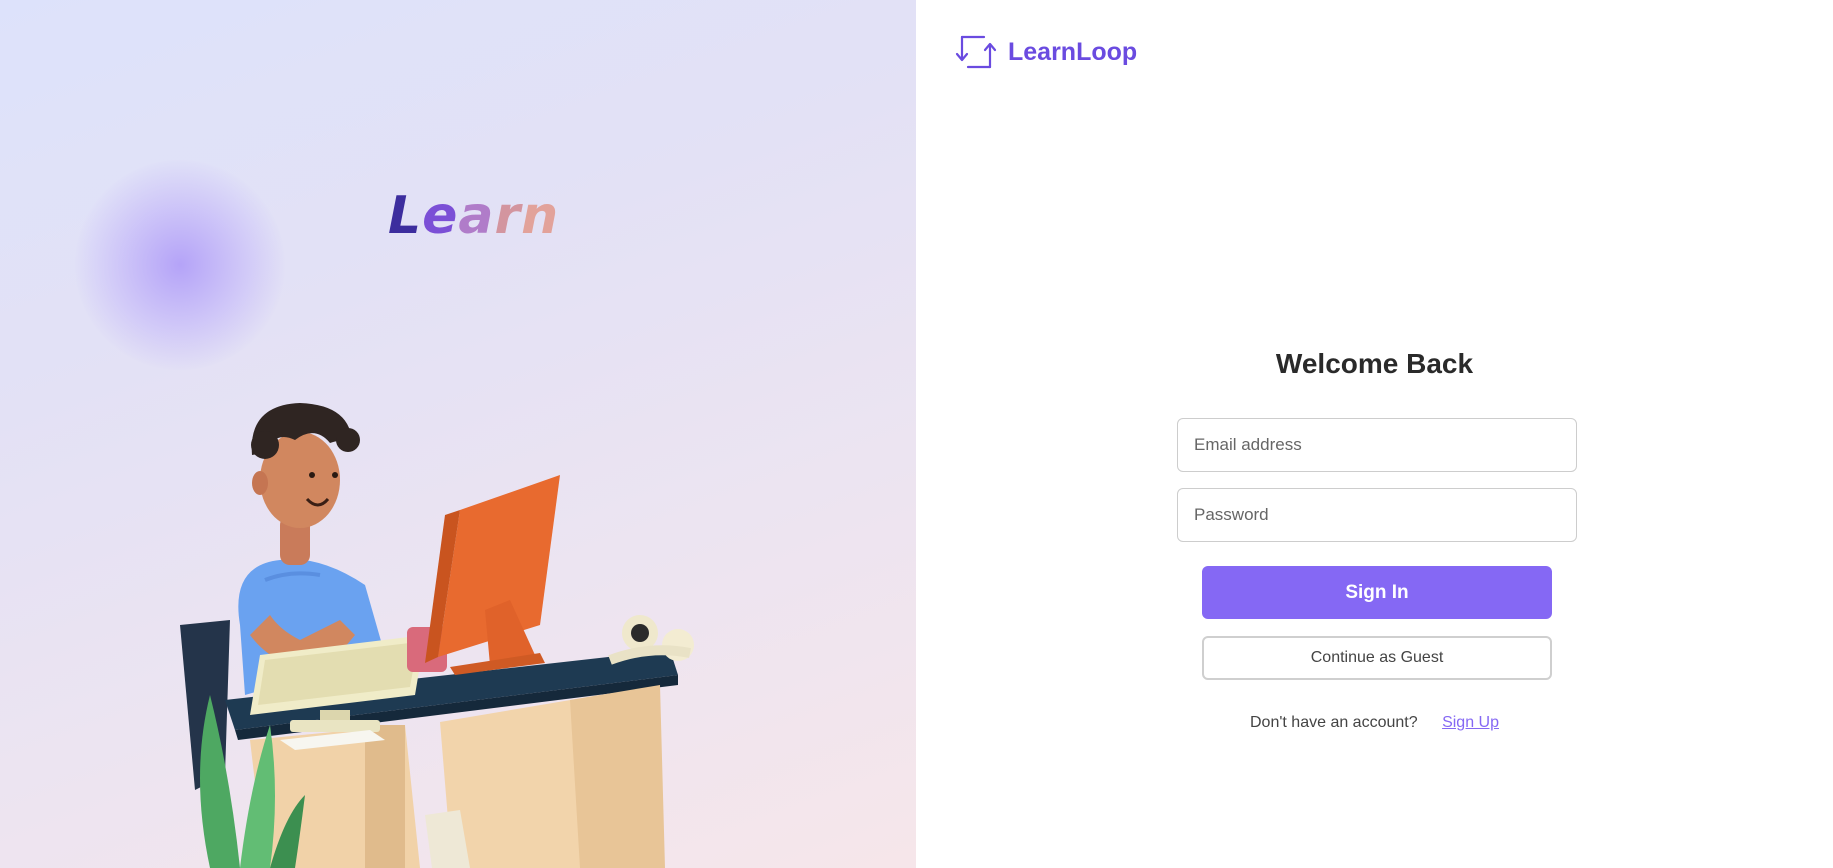 The image size is (1833, 868). I want to click on sign-up-link: Sign Up, so click(1470, 722).